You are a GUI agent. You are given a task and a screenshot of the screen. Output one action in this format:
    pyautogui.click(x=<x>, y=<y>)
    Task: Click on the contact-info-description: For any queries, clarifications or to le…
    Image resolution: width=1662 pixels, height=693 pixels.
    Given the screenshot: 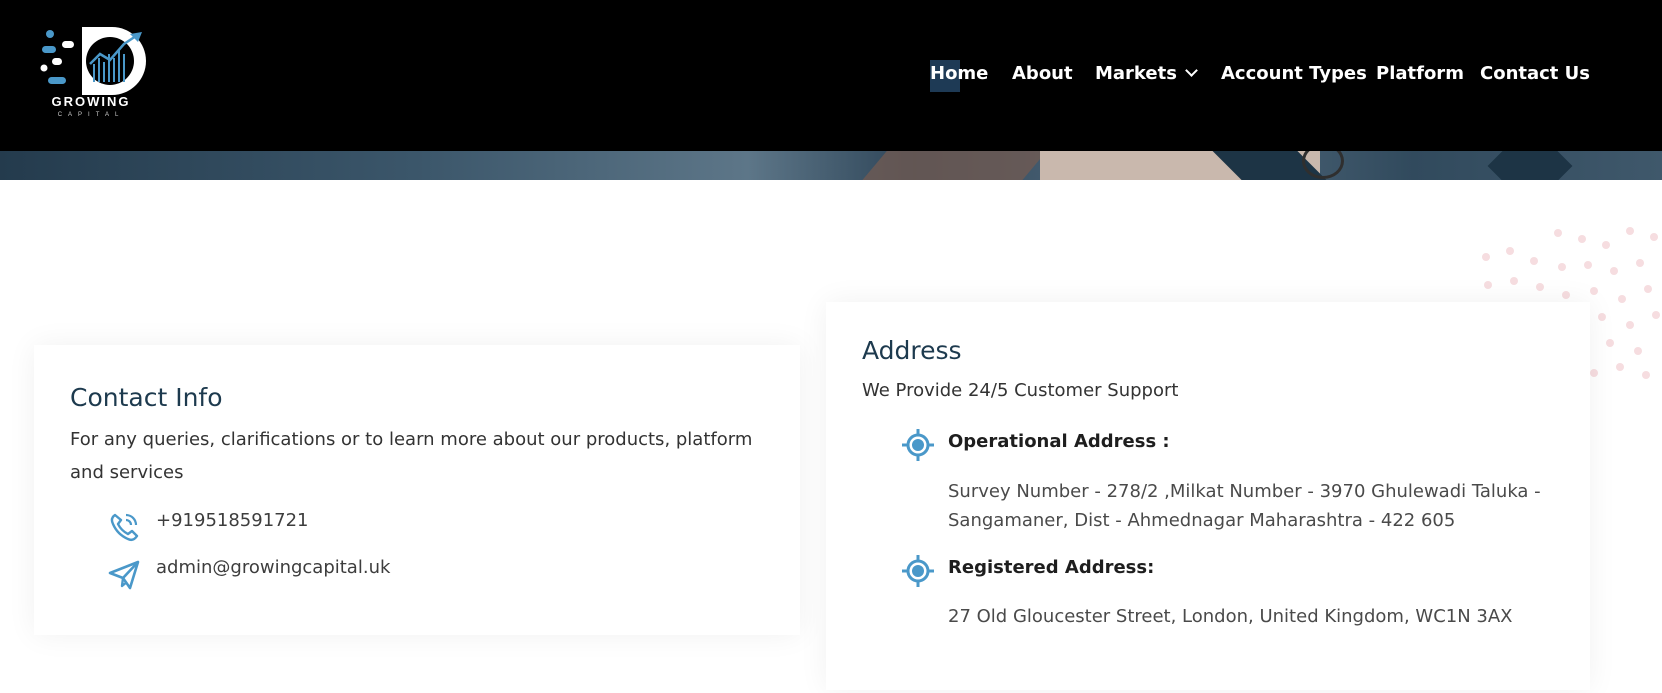 What is the action you would take?
    pyautogui.click(x=411, y=456)
    